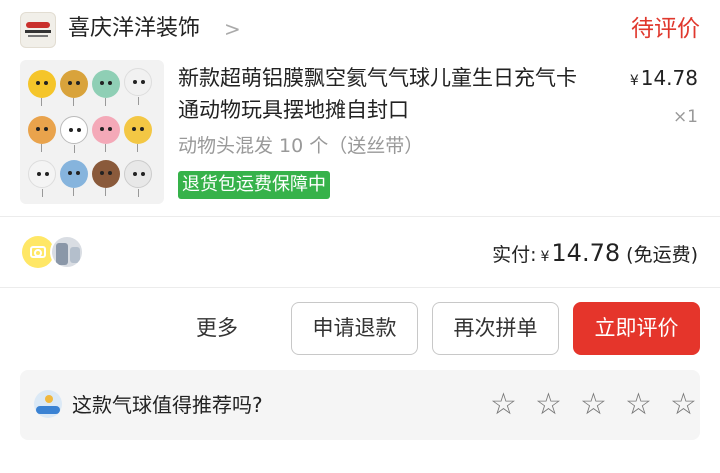 Image resolution: width=720 pixels, height=473 pixels. Describe the element at coordinates (514, 255) in the screenshot. I see `paid-label: 实付:` at that location.